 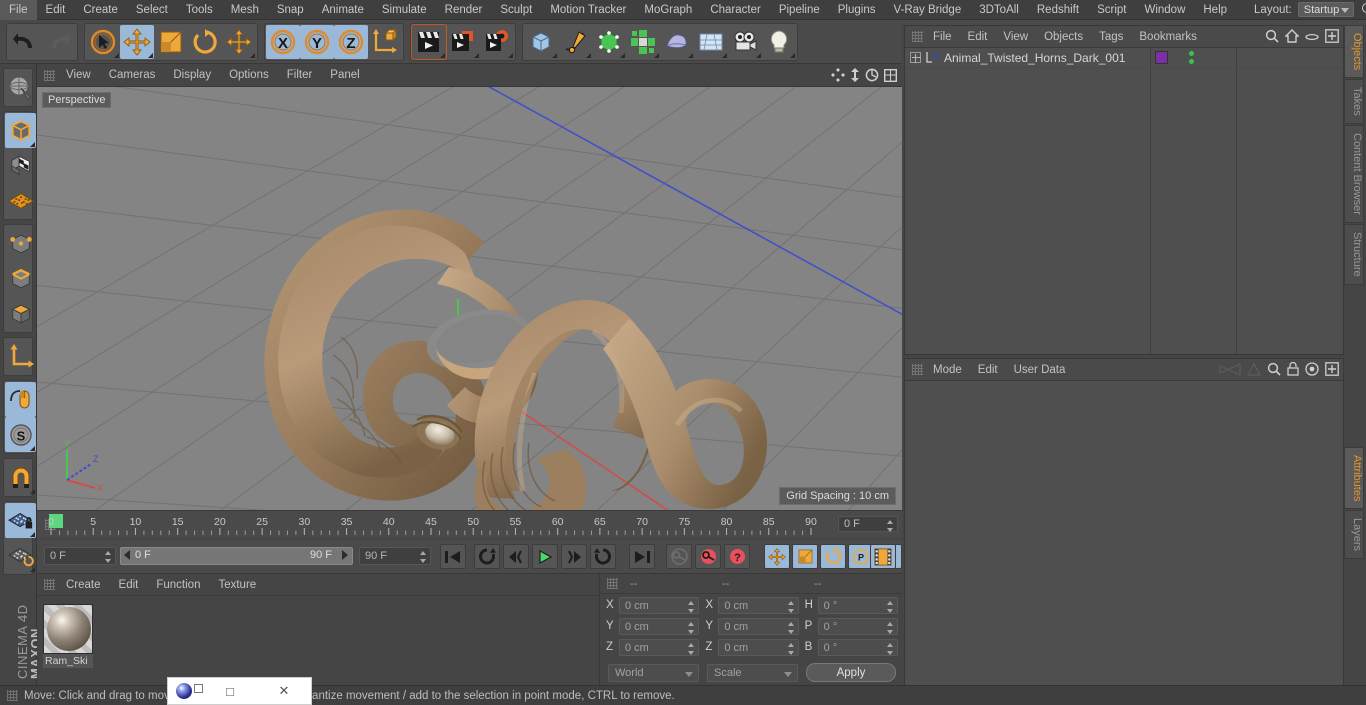 What do you see at coordinates (1124, 541) in the screenshot?
I see `attributes-content` at bounding box center [1124, 541].